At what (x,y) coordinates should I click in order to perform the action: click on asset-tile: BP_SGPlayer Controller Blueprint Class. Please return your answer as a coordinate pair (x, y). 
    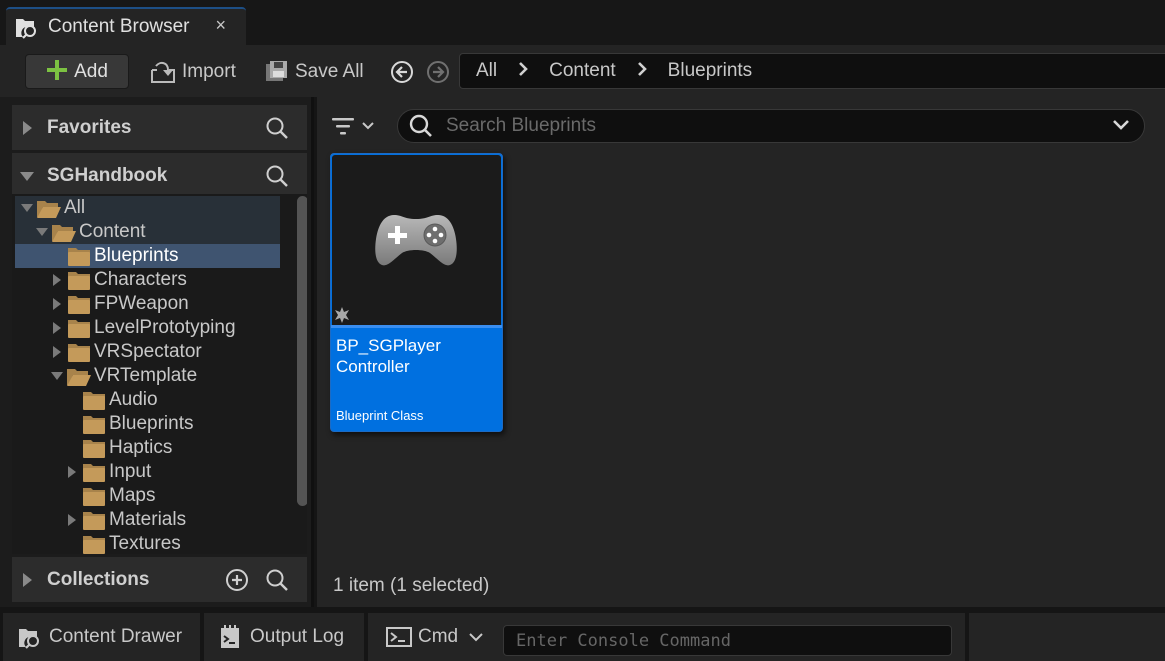
    Looking at the image, I should click on (416, 292).